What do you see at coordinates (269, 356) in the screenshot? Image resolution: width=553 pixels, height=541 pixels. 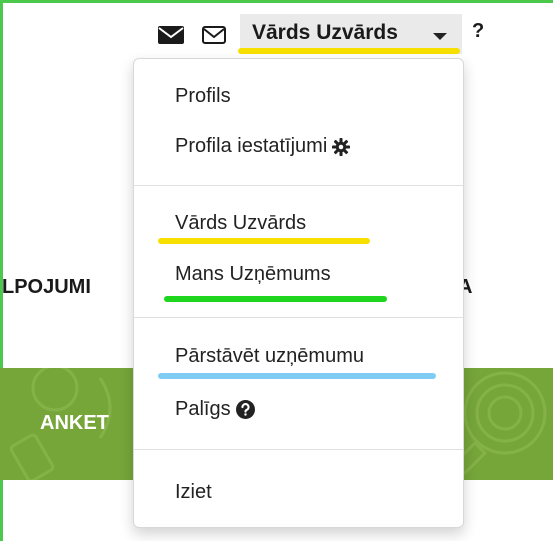 I see `menu-item-represent-company: Pārstāvēt uzņēmumu` at bounding box center [269, 356].